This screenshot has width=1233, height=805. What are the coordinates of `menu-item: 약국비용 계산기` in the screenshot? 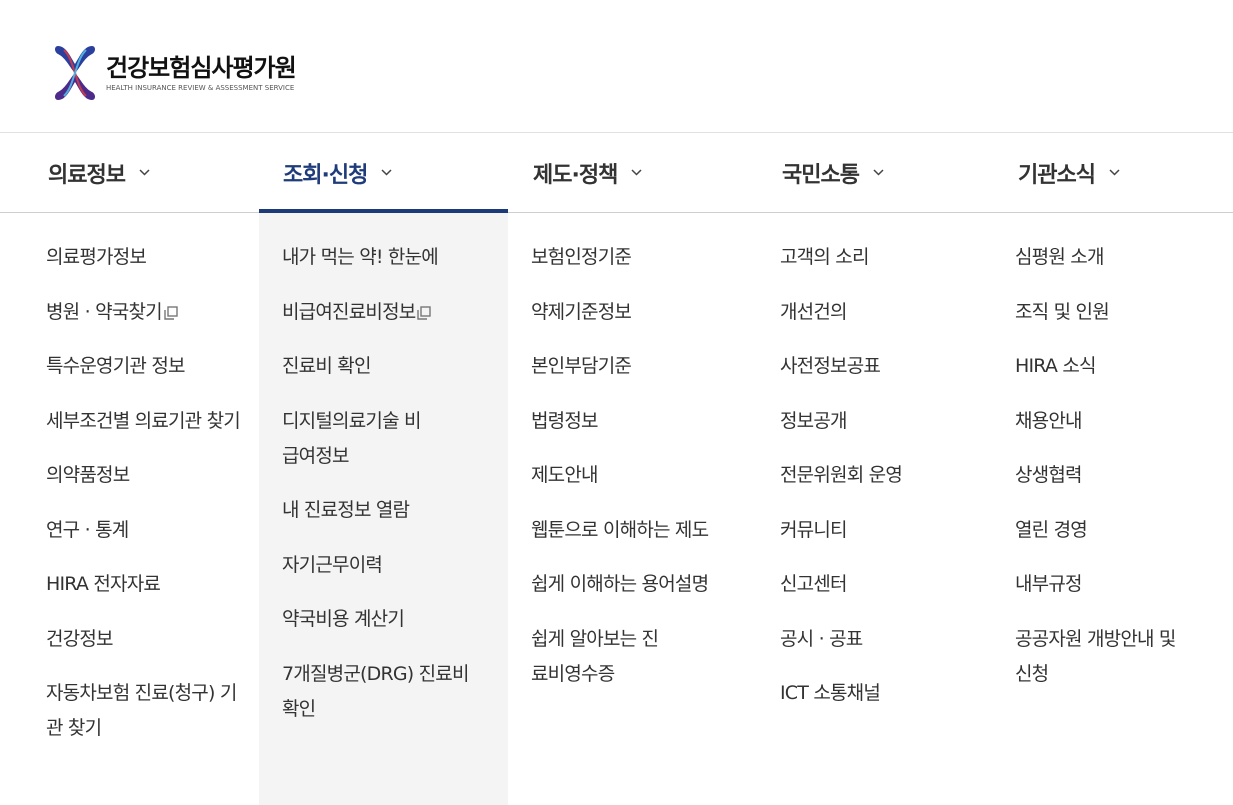 It's located at (382, 619).